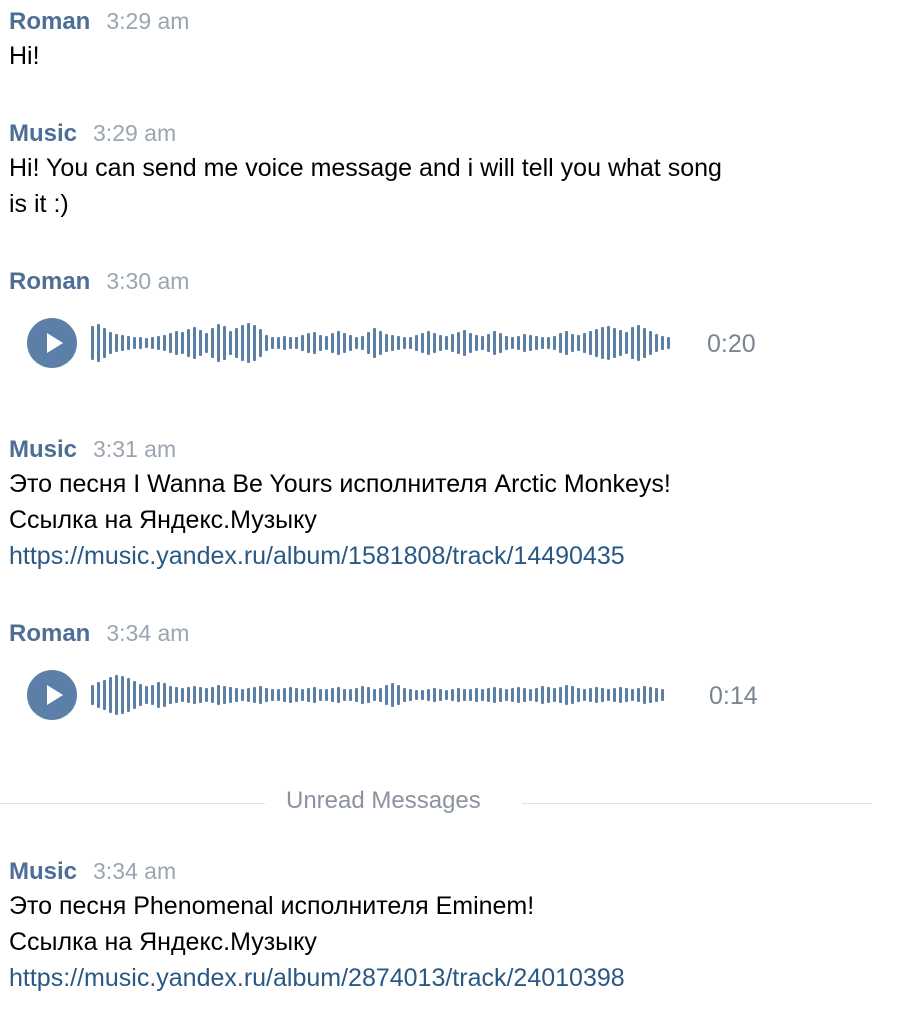  I want to click on unread-divider: Unread Messages, so click(436, 803).